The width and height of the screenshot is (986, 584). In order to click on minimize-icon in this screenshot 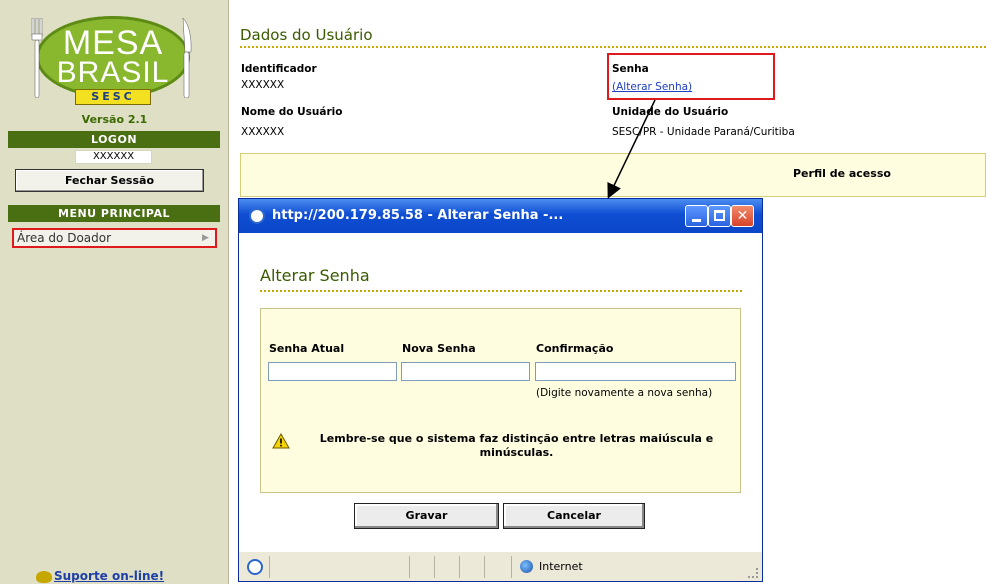, I will do `click(696, 220)`.